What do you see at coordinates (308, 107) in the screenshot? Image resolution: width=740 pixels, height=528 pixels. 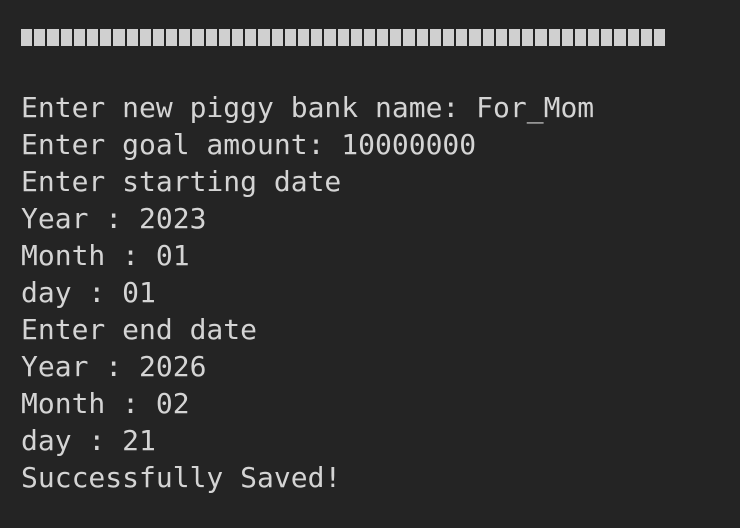 I see `terminal-line-name-prompt: Enter new piggy bank name: For_Mom` at bounding box center [308, 107].